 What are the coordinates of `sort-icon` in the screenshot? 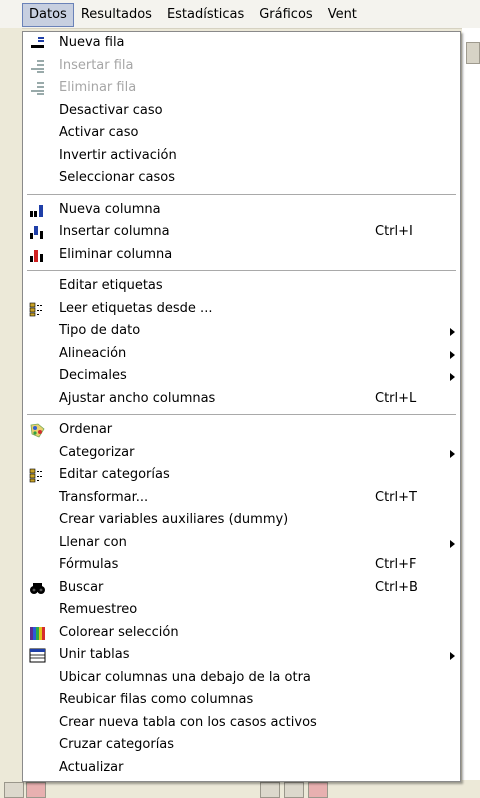 It's located at (37, 430).